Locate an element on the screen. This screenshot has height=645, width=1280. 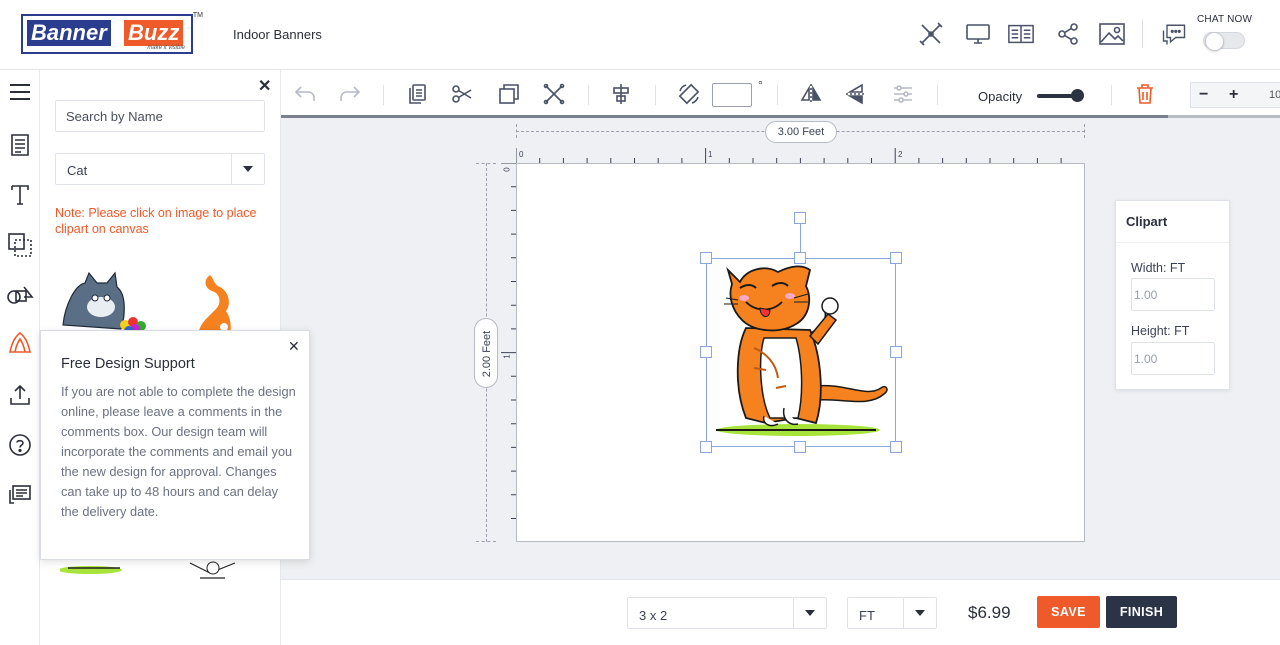
opacity-label: Opacity is located at coordinates (1000, 96).